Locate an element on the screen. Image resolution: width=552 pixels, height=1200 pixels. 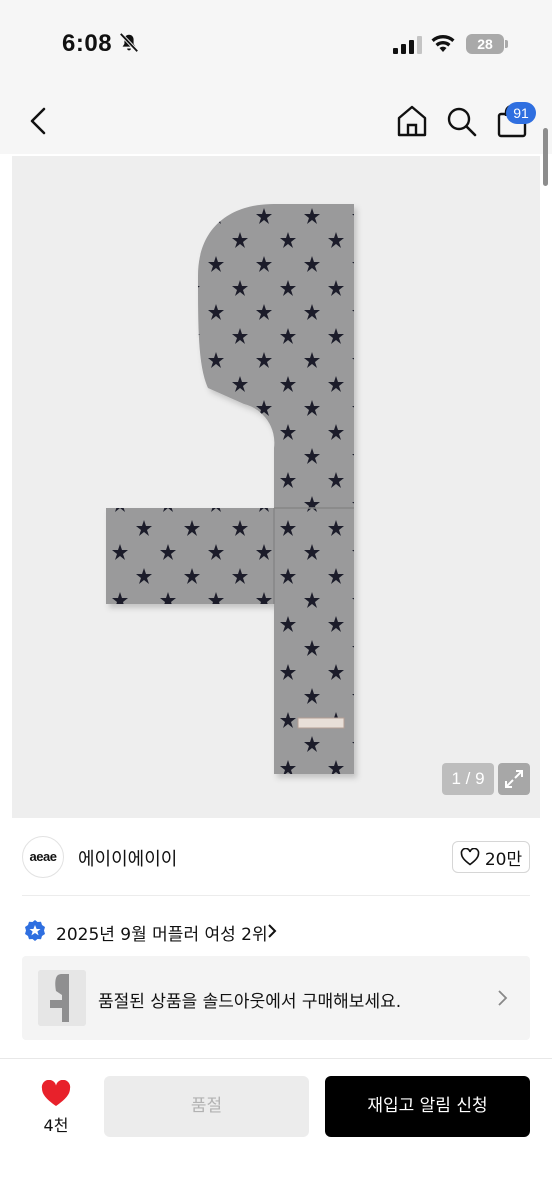
home-icon is located at coordinates (412, 121).